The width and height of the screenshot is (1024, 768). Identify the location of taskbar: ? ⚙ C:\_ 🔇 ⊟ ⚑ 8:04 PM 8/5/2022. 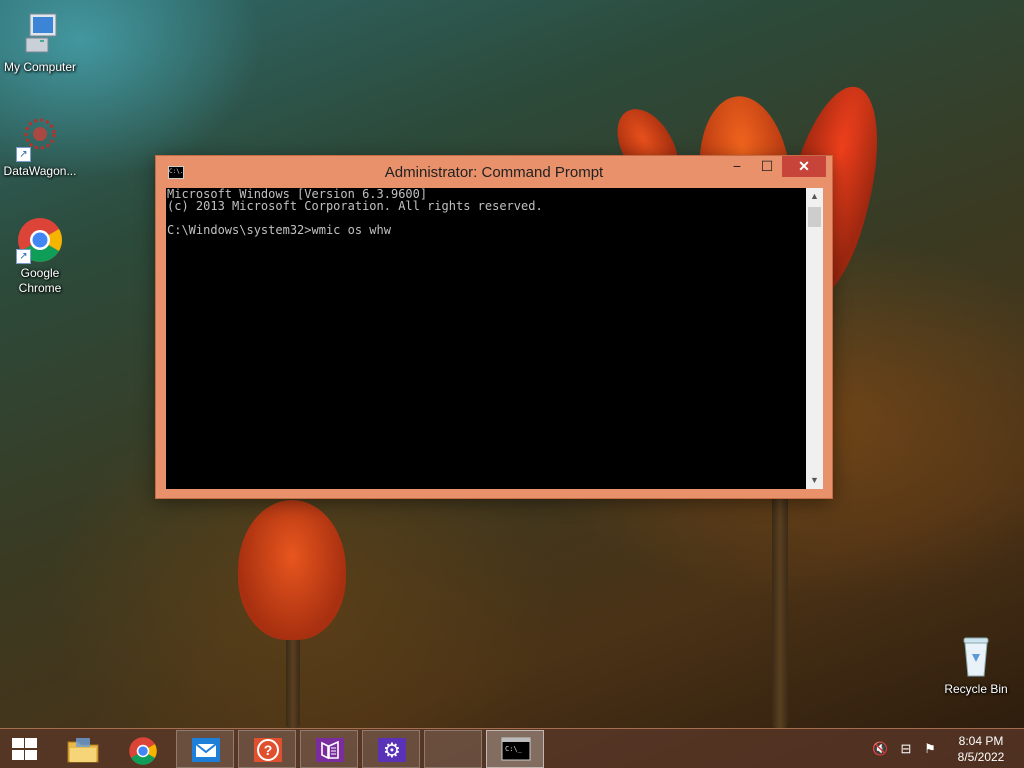
(512, 748).